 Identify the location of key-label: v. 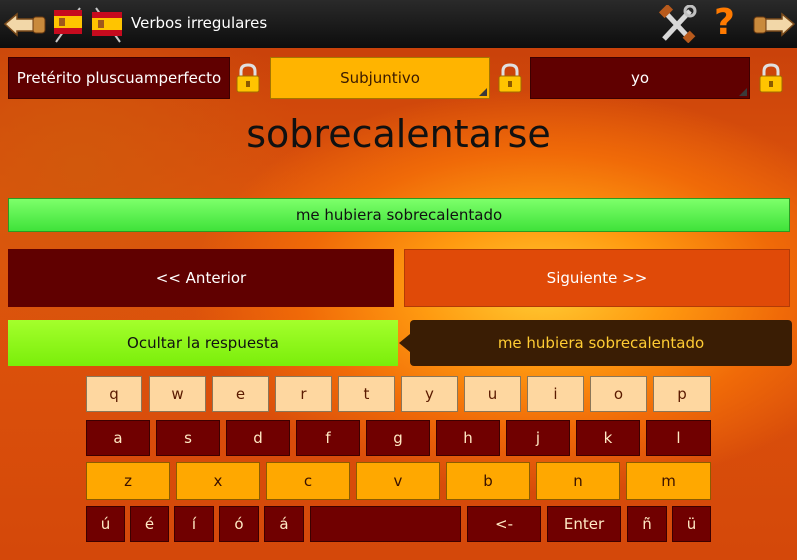
(398, 481).